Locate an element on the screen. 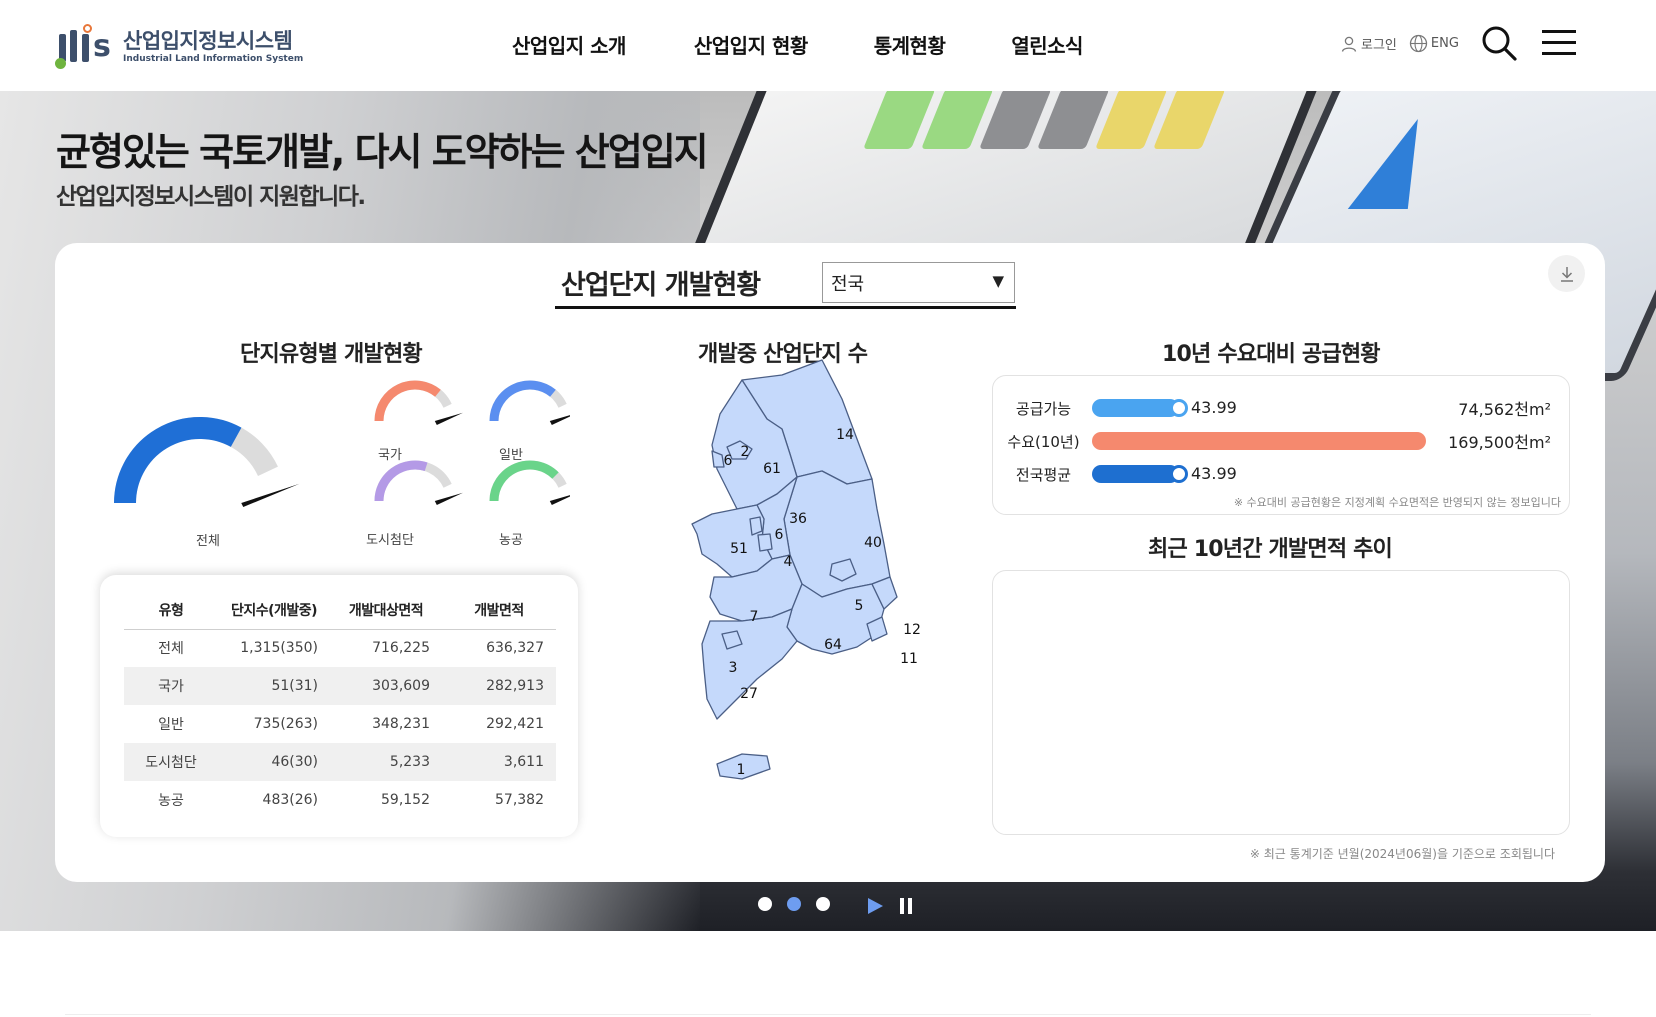 Image resolution: width=1656 pixels, height=1017 pixels. supply-note: ※ 수요대비 공급현황은 지정계획 수요면적은 반영되지 않는 정보입니다 is located at coordinates (1397, 502).